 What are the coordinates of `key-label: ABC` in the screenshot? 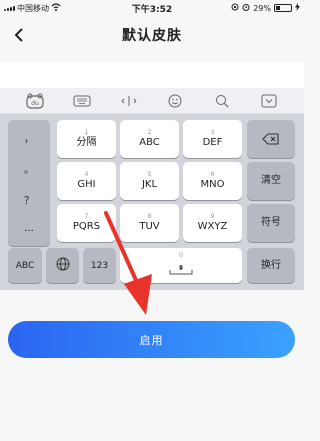 It's located at (149, 142).